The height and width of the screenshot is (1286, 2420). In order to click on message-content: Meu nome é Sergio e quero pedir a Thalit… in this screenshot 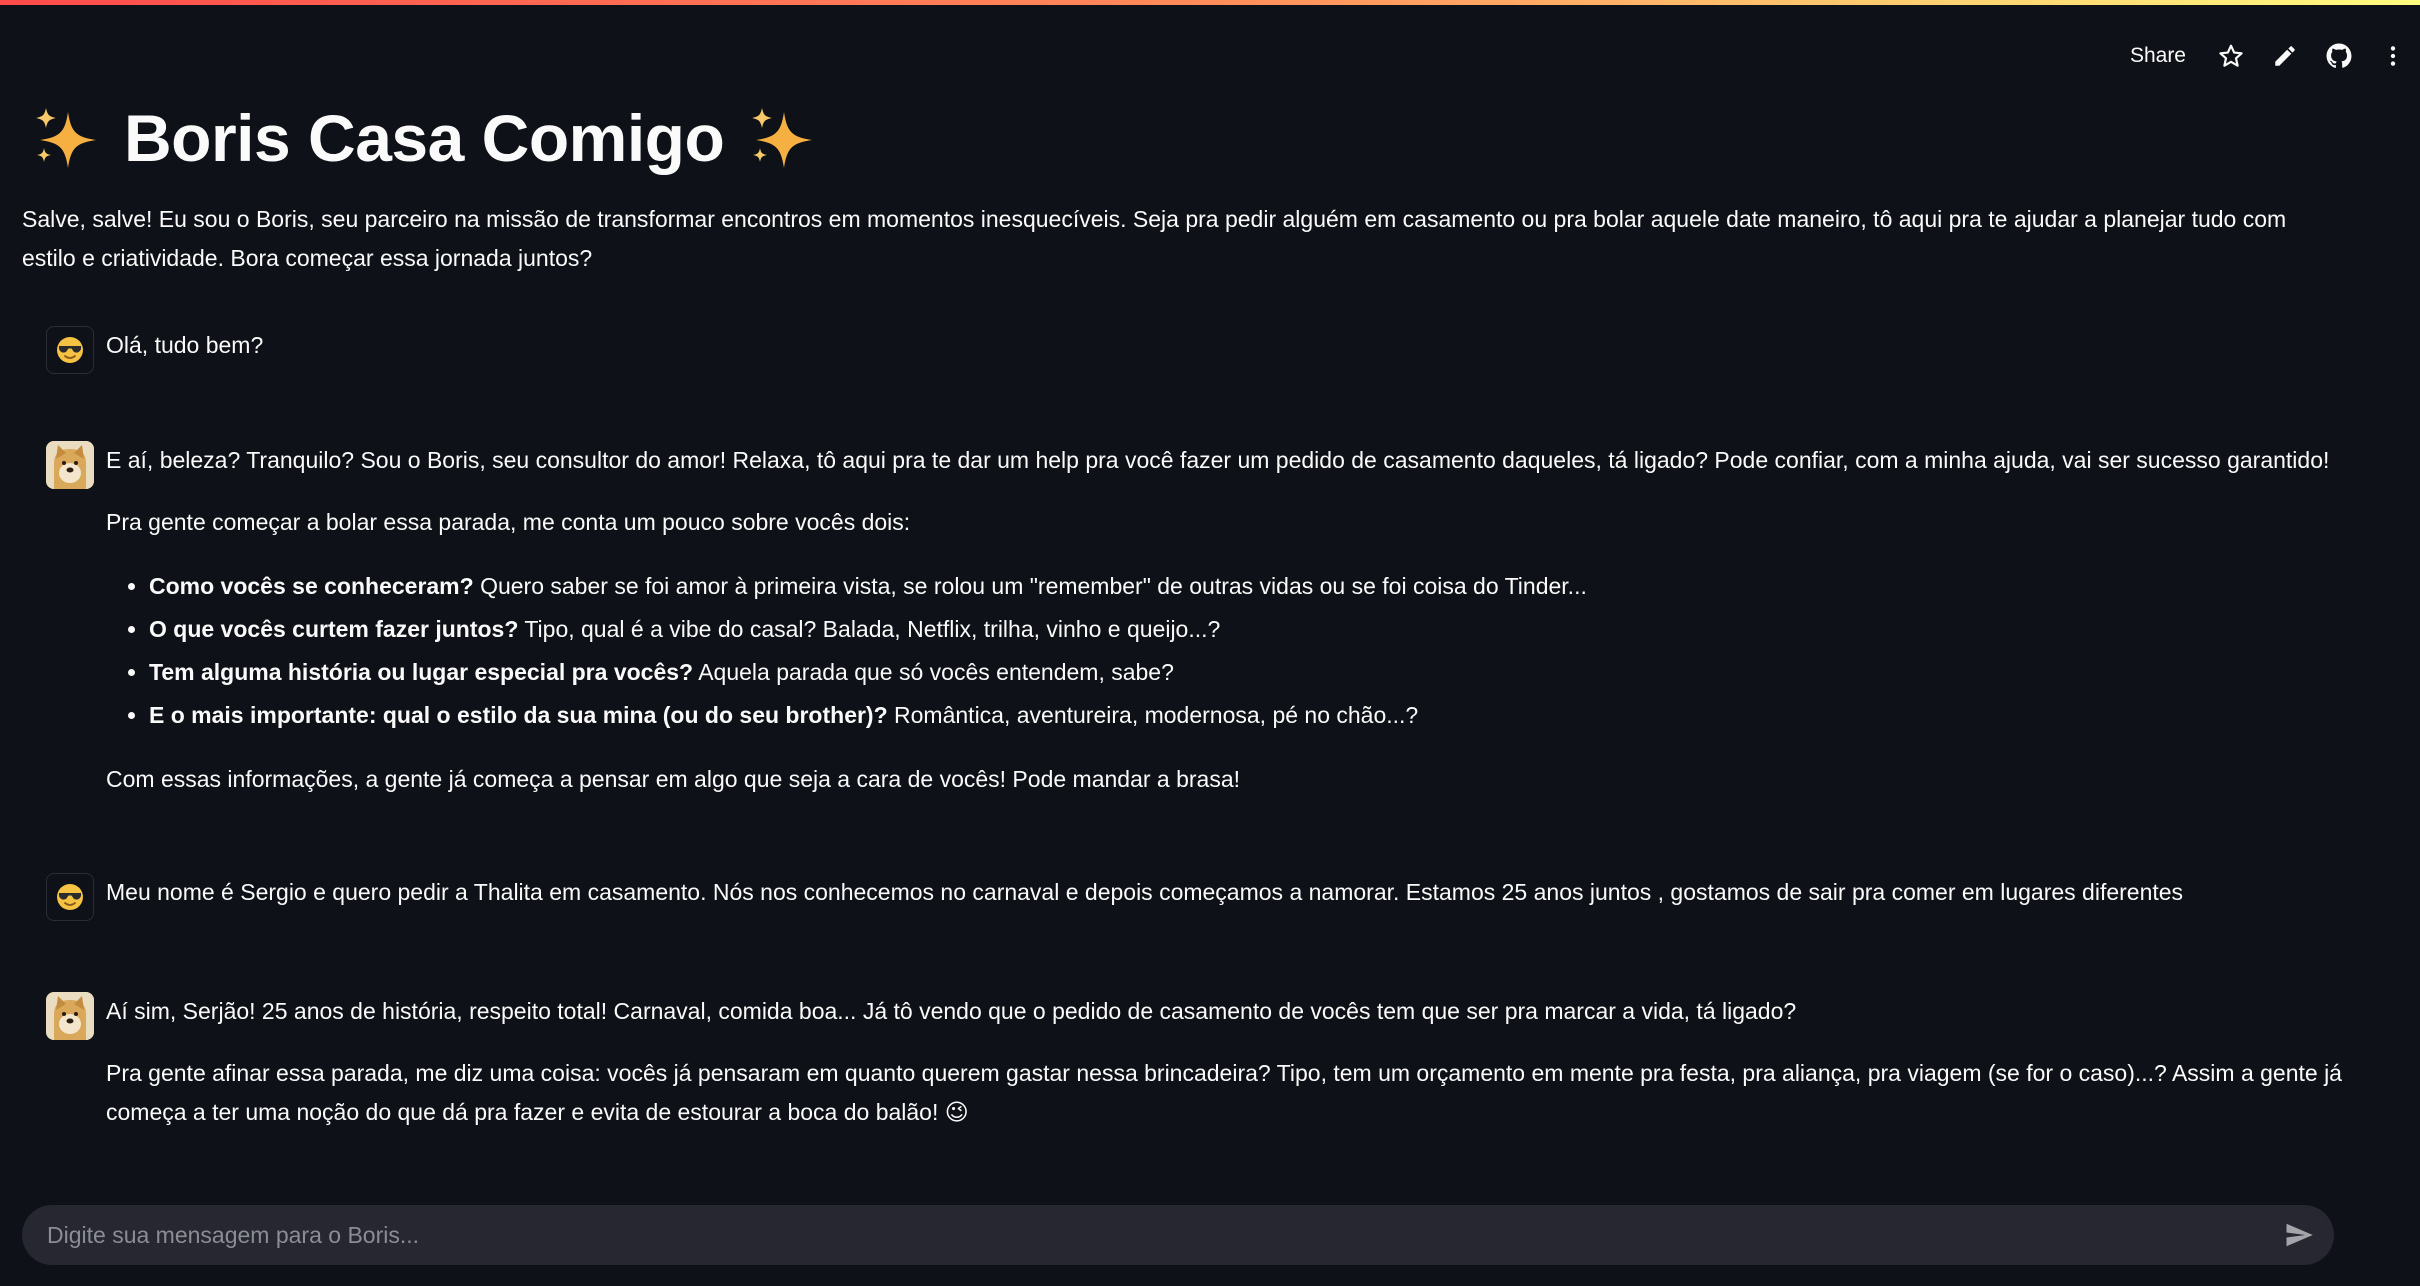, I will do `click(1226, 904)`.